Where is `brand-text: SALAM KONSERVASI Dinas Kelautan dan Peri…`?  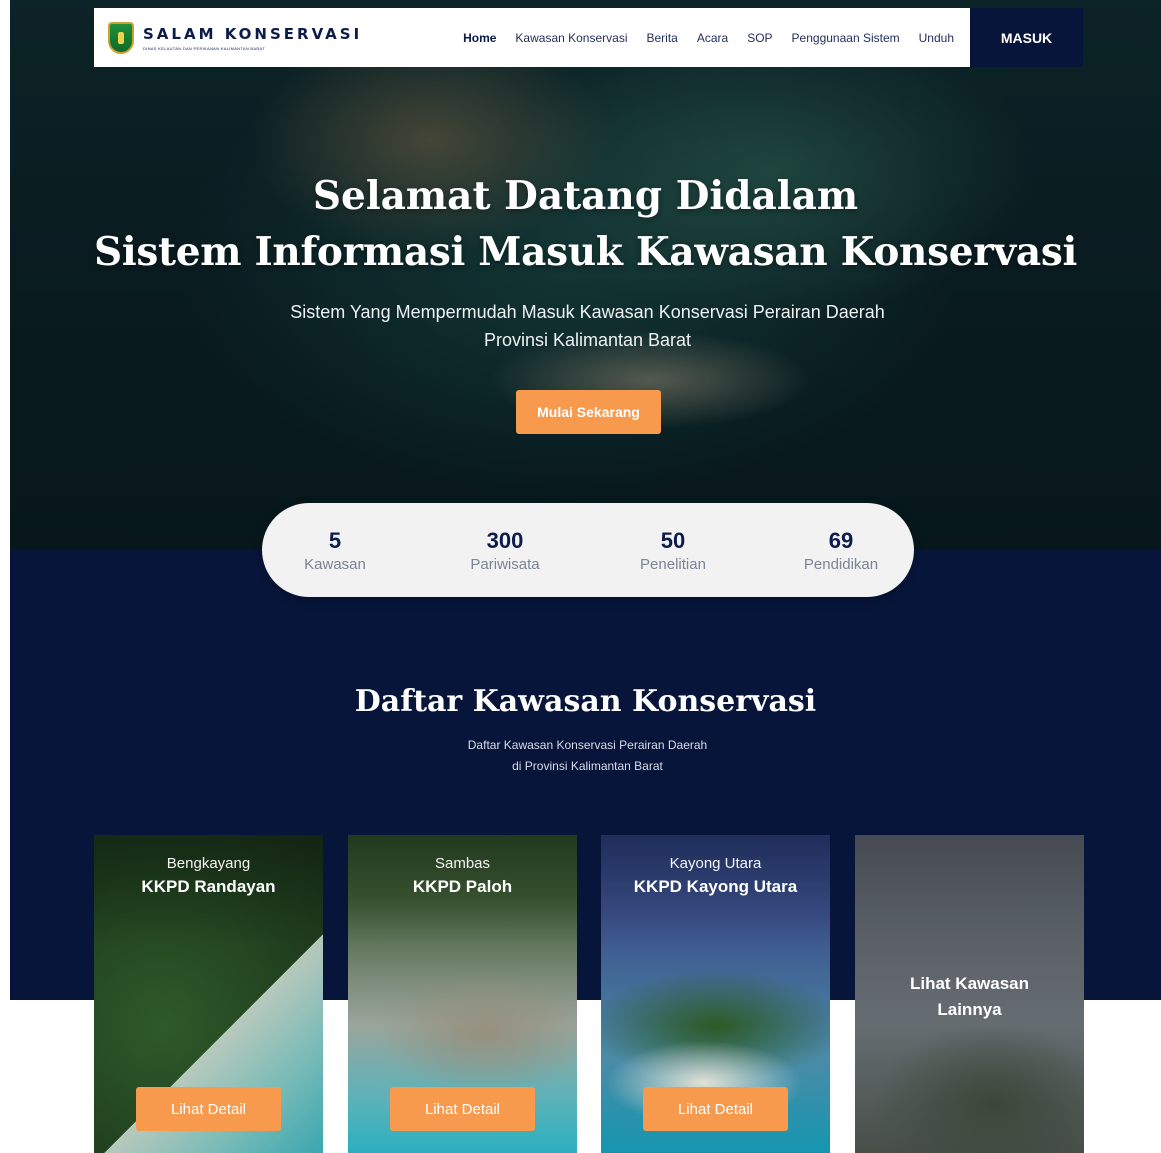 brand-text: SALAM KONSERVASI Dinas Kelautan dan Peri… is located at coordinates (252, 38).